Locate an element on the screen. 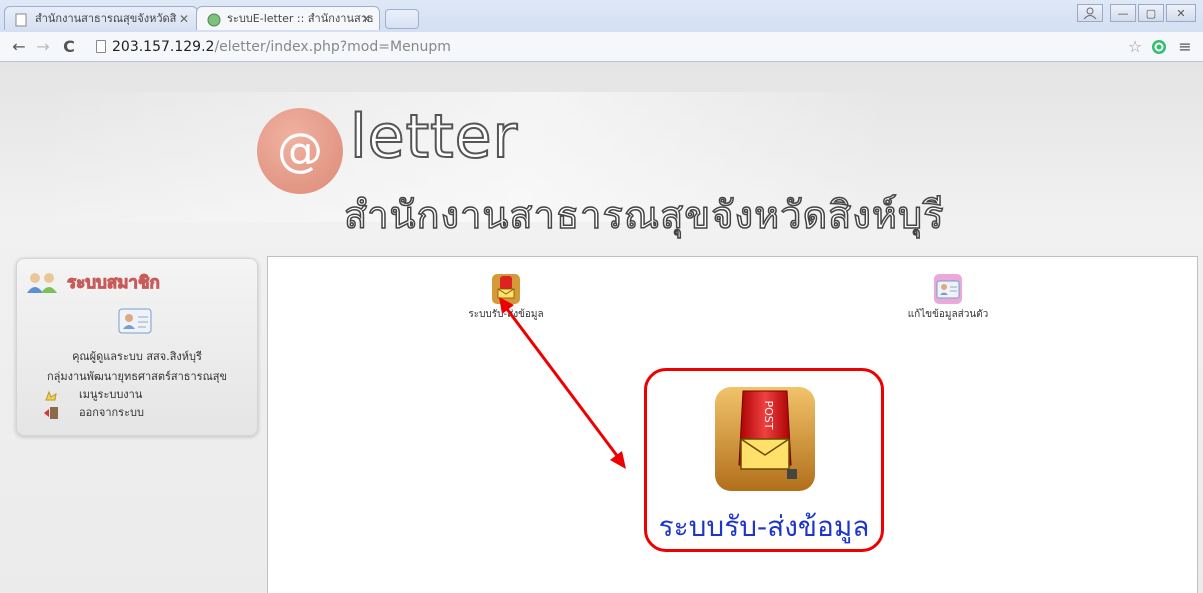  at-logo-icon: @ is located at coordinates (300, 151).